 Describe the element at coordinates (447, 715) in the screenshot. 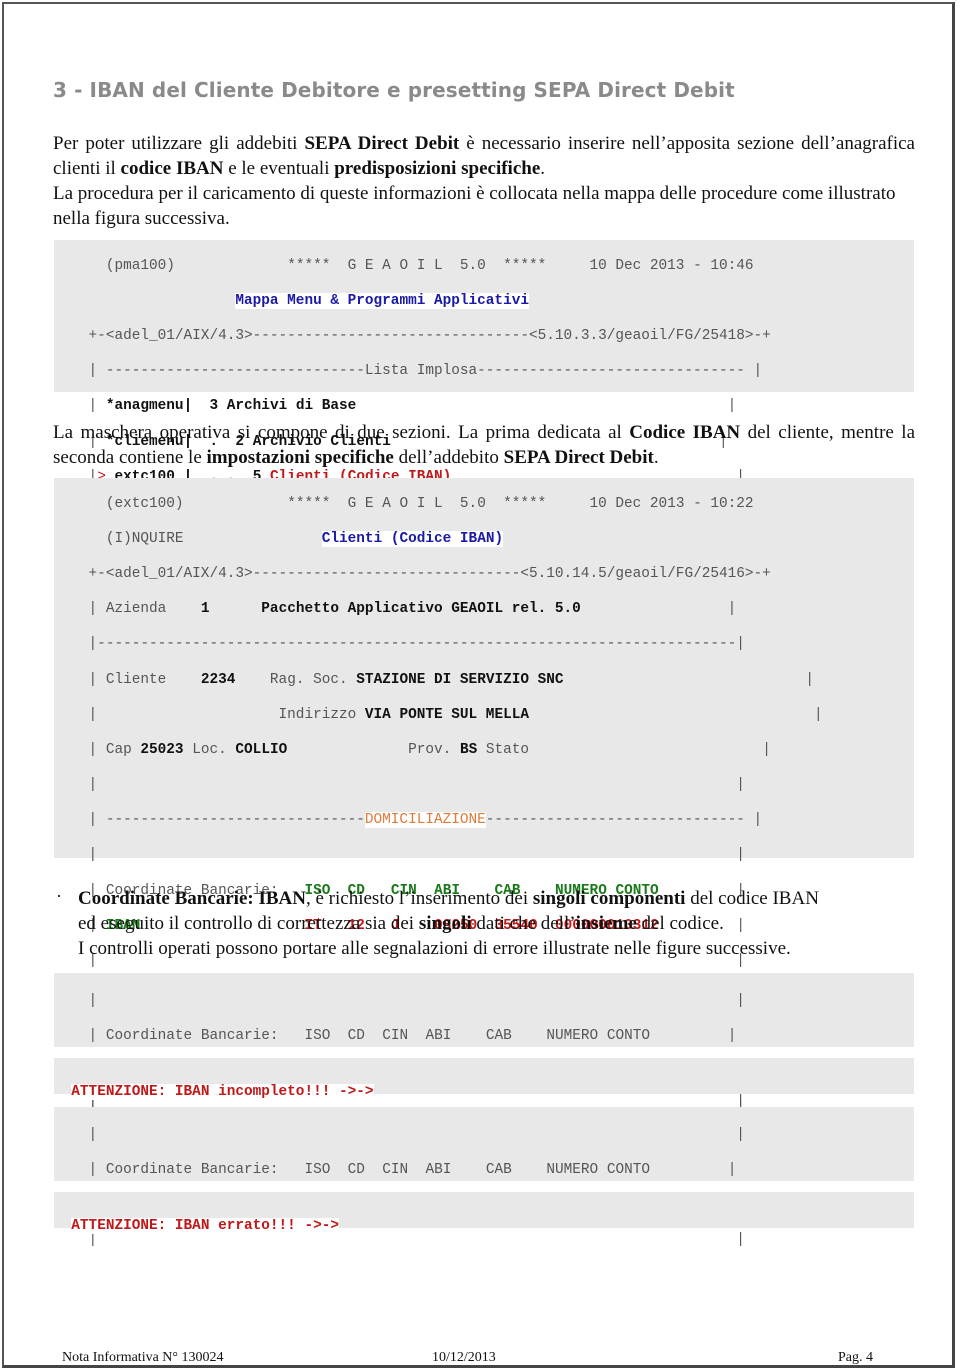

I see `indirizzo-field: VIA PONTE SUL MELLA` at that location.